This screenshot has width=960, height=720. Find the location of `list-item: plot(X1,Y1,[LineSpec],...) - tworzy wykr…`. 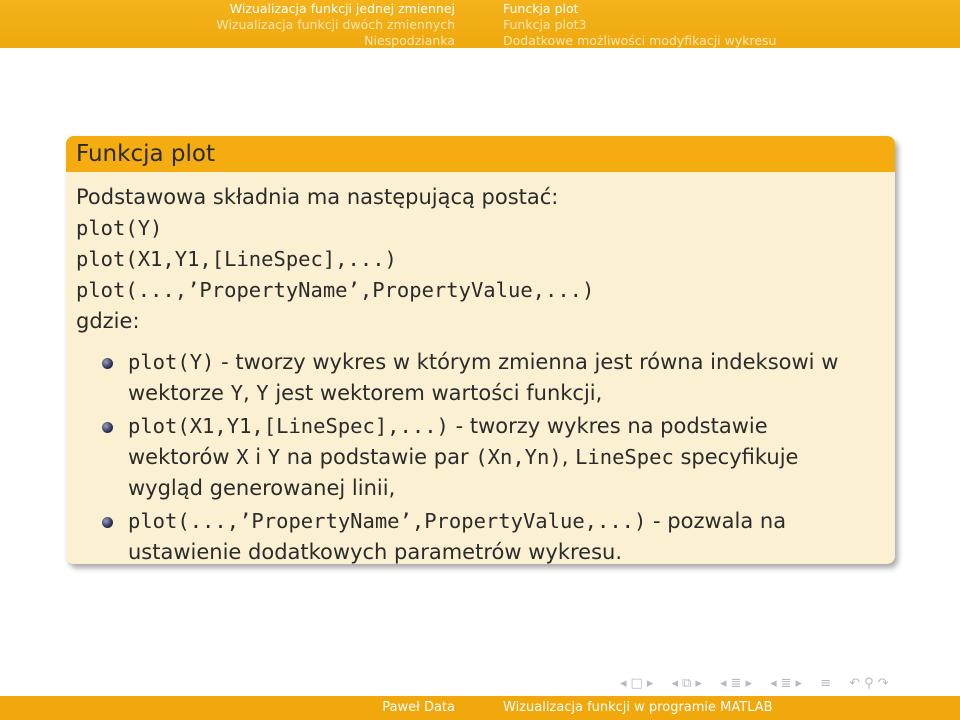

list-item: plot(X1,Y1,[LineSpec],...) - tworzy wykr… is located at coordinates (493, 457).